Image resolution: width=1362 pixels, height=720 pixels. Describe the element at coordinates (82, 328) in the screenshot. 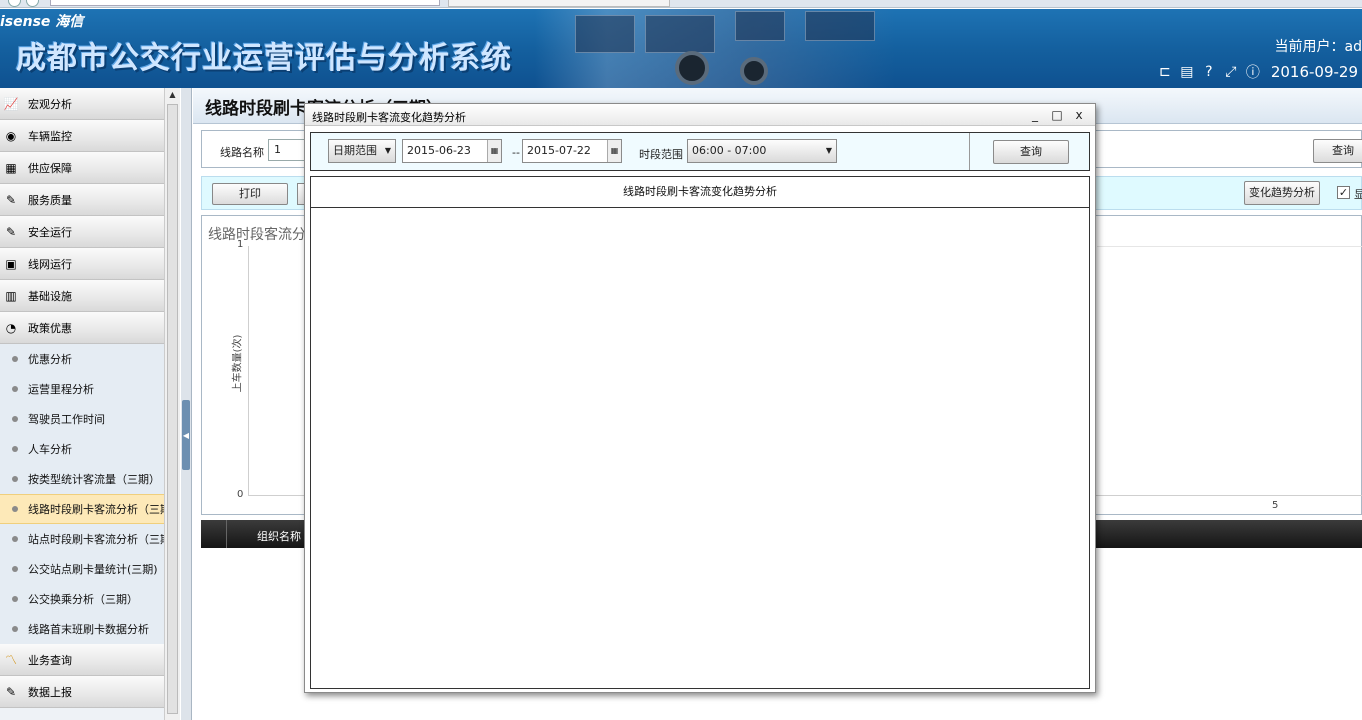

I see `sidebar-item-policy: ◔ 政策优惠` at that location.